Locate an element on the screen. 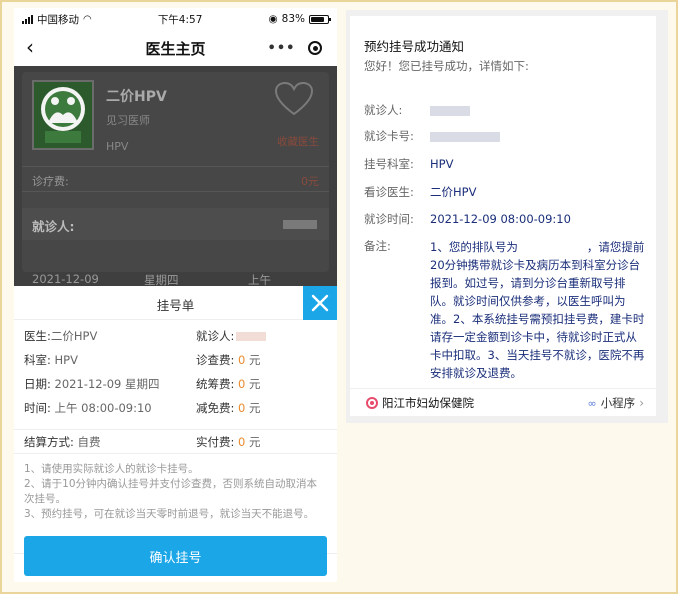  field-card-number: 就诊卡号: is located at coordinates (432, 136).